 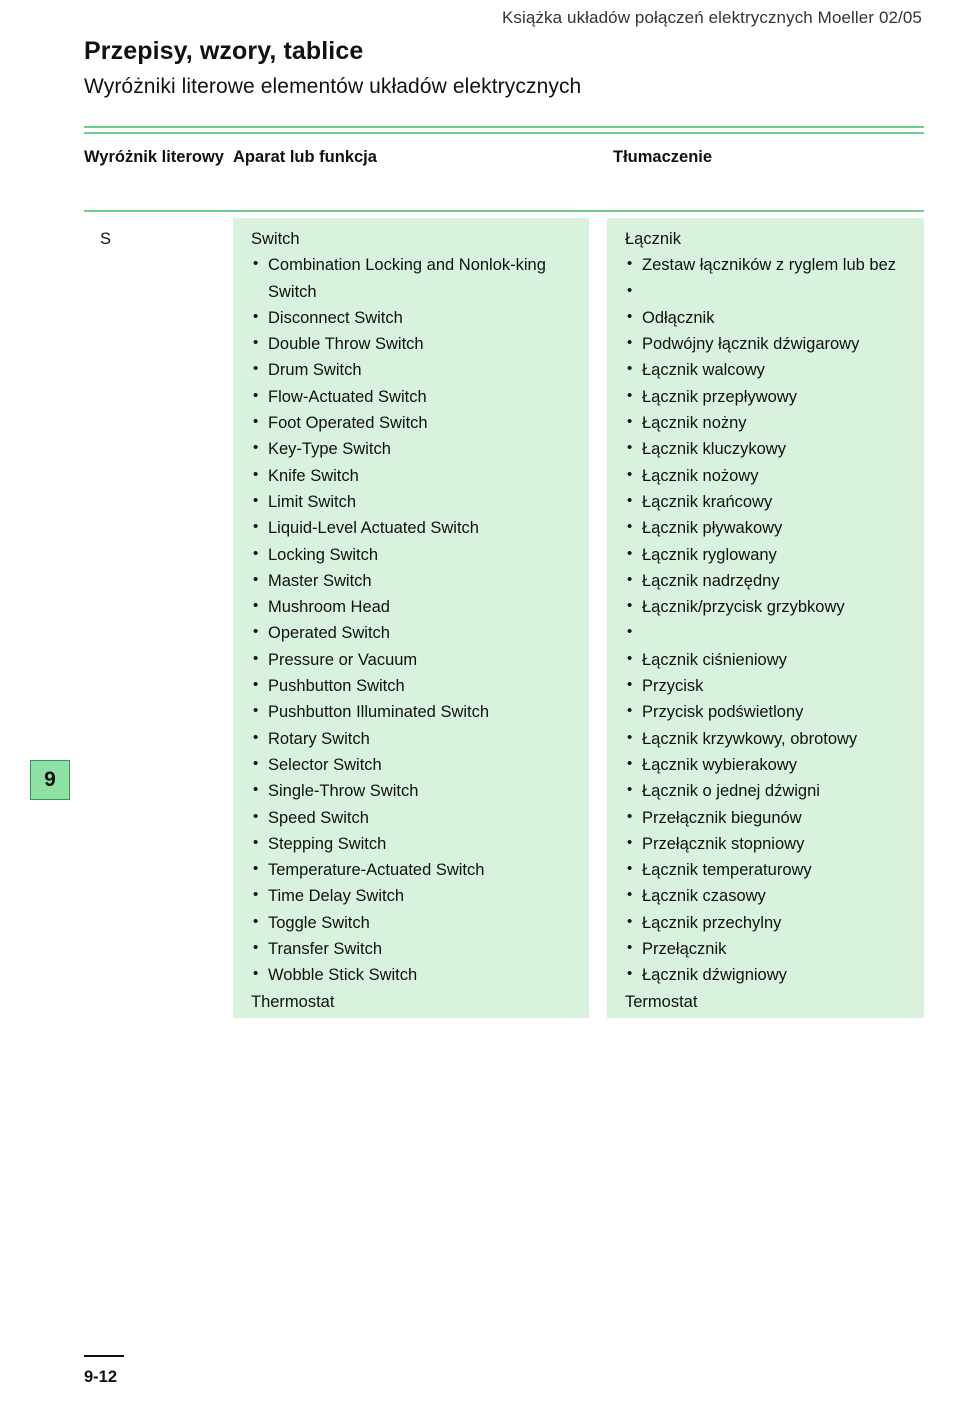 I want to click on footer-page-number: 9-12, so click(x=101, y=1377).